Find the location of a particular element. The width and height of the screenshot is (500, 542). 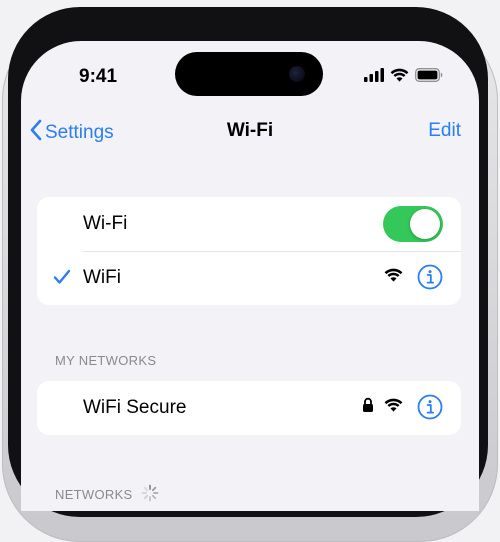

toggle-knob is located at coordinates (425, 224).